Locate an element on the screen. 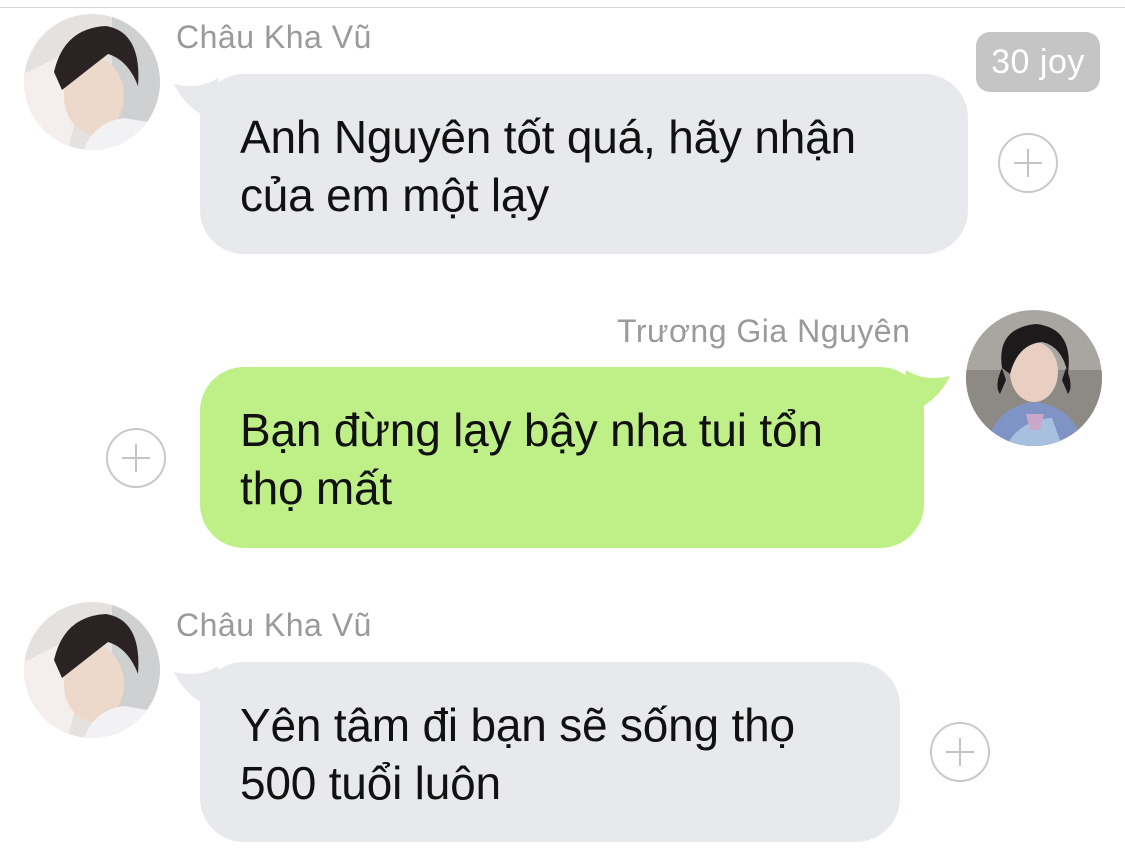 This screenshot has width=1125, height=862. message-text-line: Yên tâm đi bạn sẽ sống thọ is located at coordinates (517, 725).